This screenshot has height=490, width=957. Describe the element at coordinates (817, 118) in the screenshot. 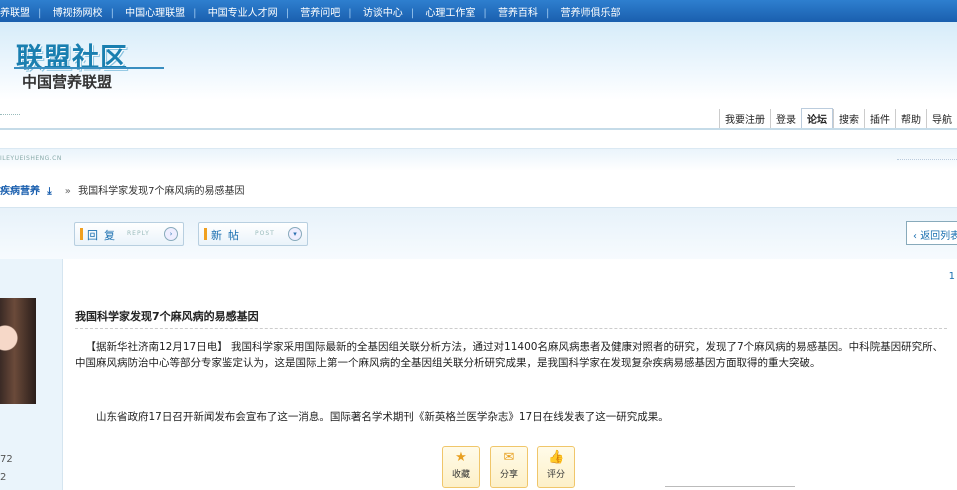

I see `nav-forum: 论坛` at that location.